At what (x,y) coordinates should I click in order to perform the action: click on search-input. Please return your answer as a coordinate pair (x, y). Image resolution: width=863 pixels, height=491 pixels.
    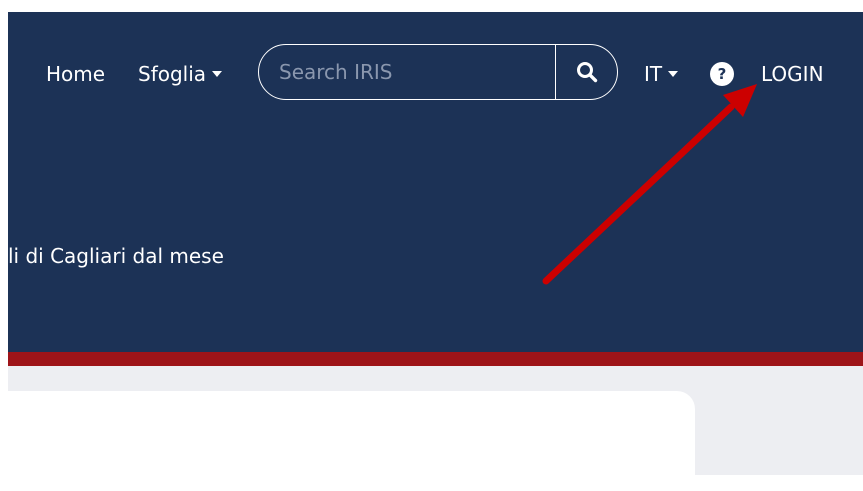
    Looking at the image, I should click on (407, 72).